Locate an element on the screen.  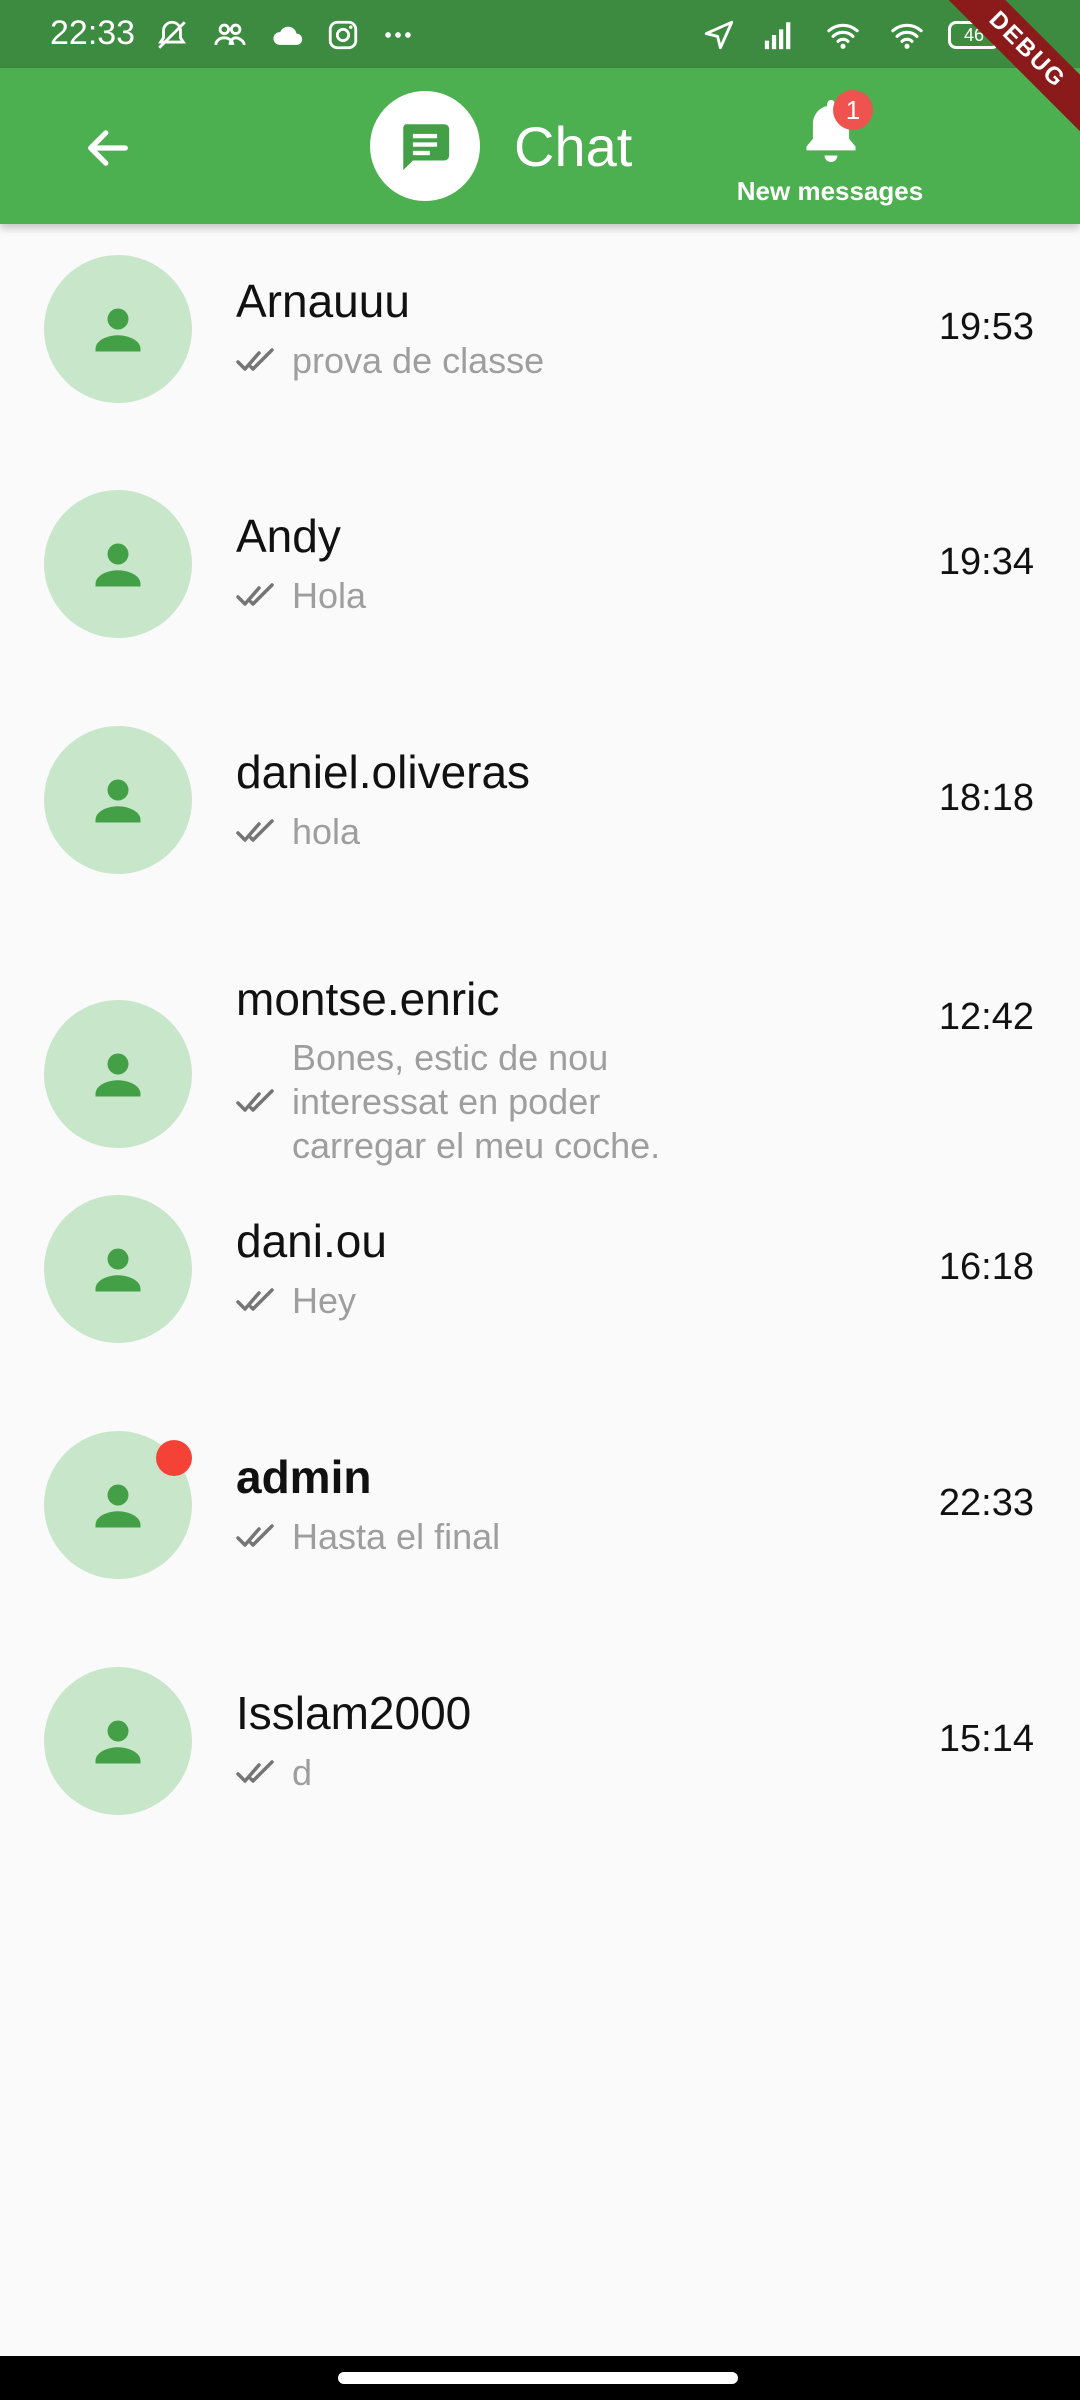
message-preview: hola is located at coordinates (298, 832).